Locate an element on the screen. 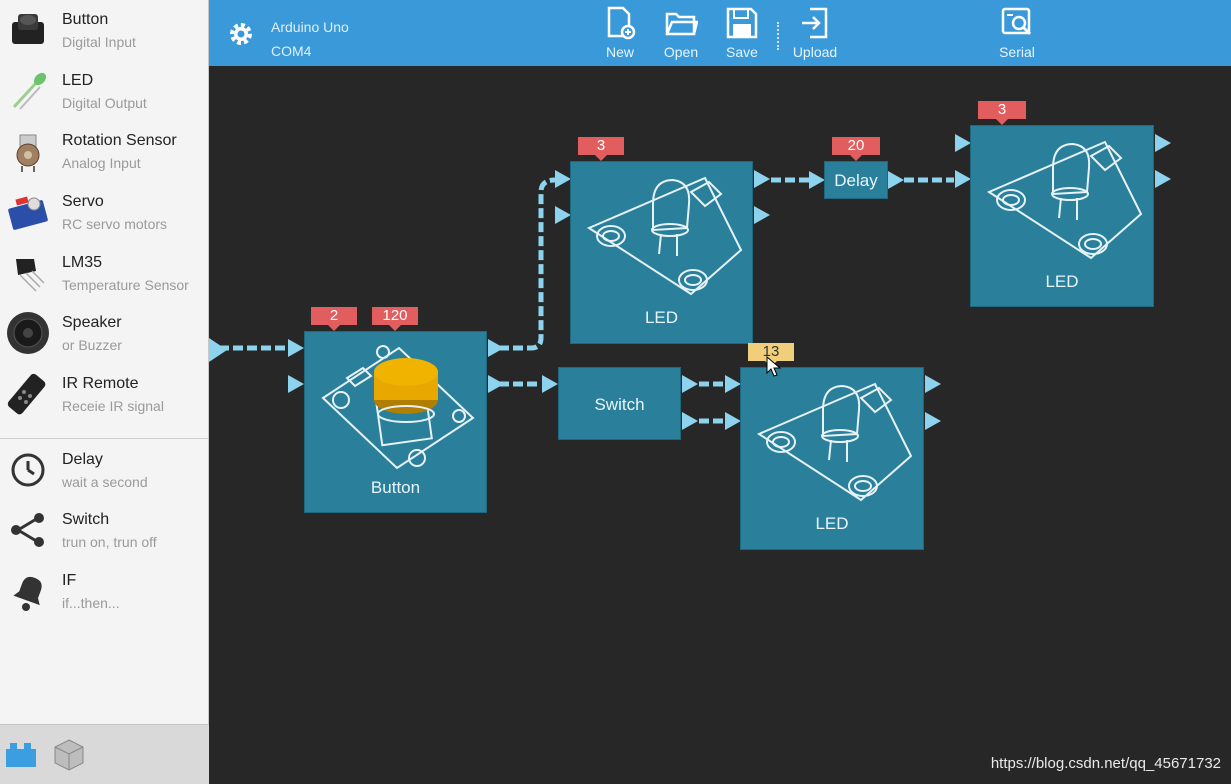  switch-block: Switch is located at coordinates (619, 403).